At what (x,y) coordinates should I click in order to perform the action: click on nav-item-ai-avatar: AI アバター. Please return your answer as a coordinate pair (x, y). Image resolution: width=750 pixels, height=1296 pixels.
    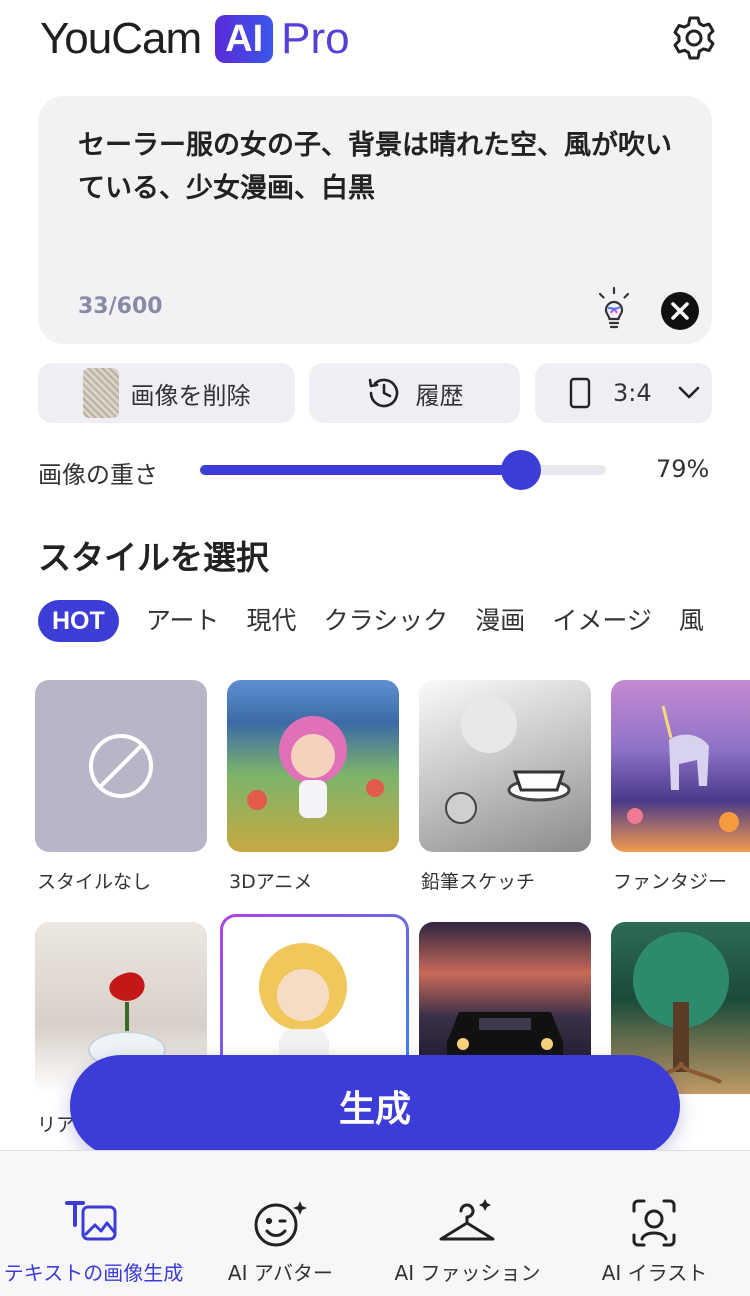
    Looking at the image, I should click on (280, 1223).